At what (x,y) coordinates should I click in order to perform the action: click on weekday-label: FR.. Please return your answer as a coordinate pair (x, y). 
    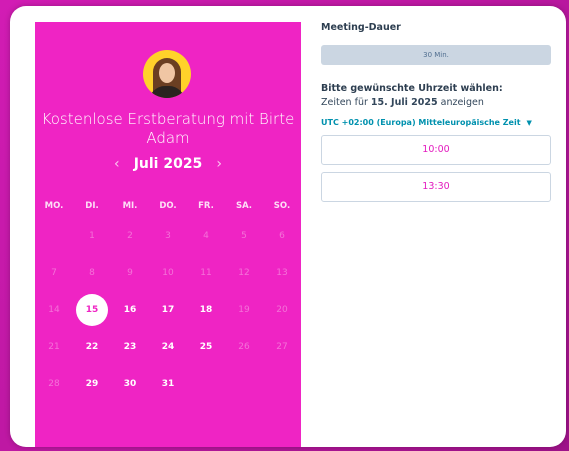
    Looking at the image, I should click on (206, 206).